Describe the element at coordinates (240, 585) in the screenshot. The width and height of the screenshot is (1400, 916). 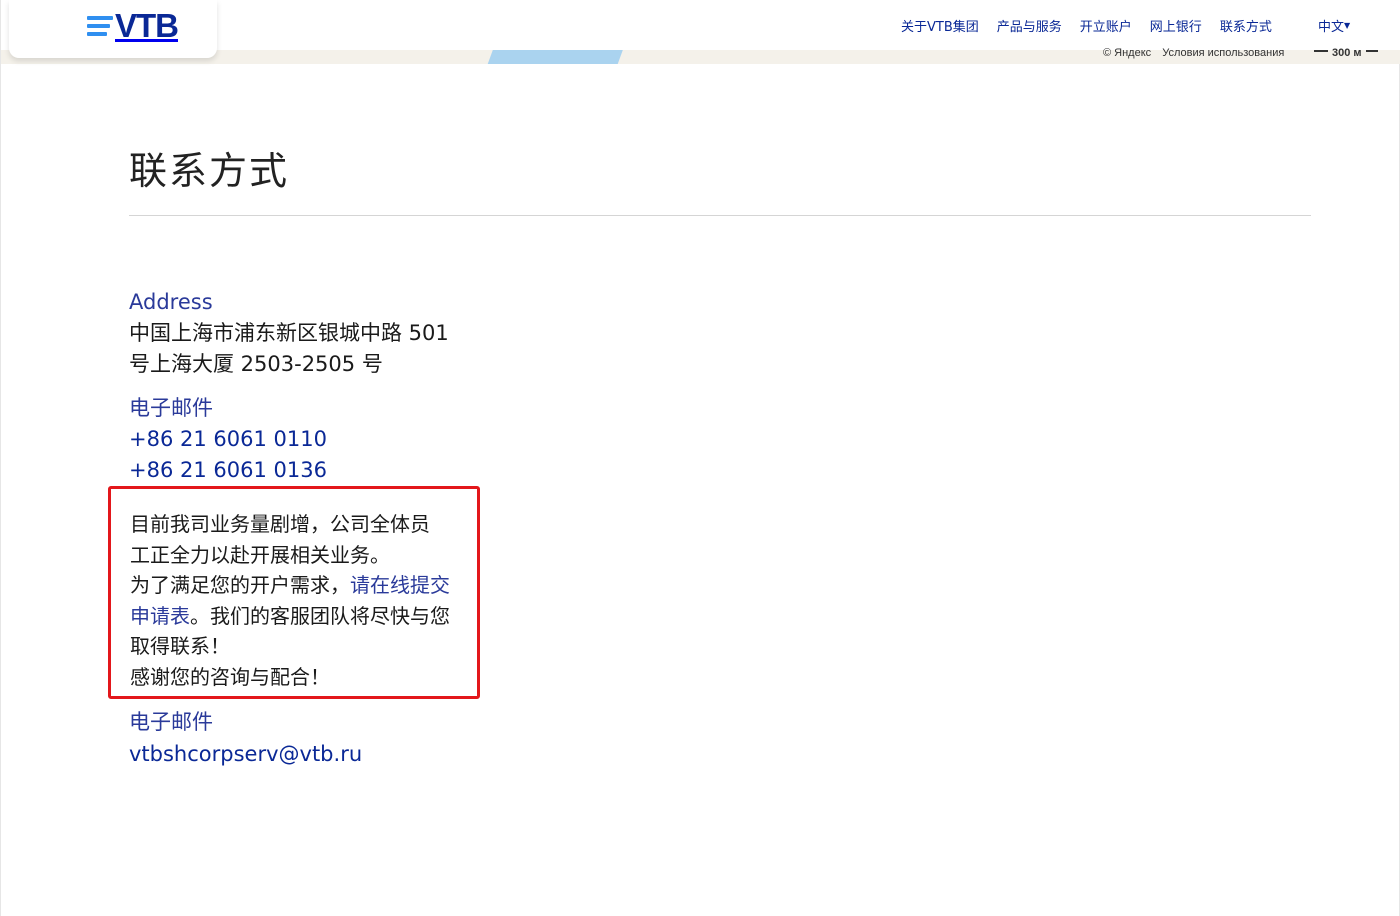
I see `notice-pre: 为了满足您的开户需求，` at that location.